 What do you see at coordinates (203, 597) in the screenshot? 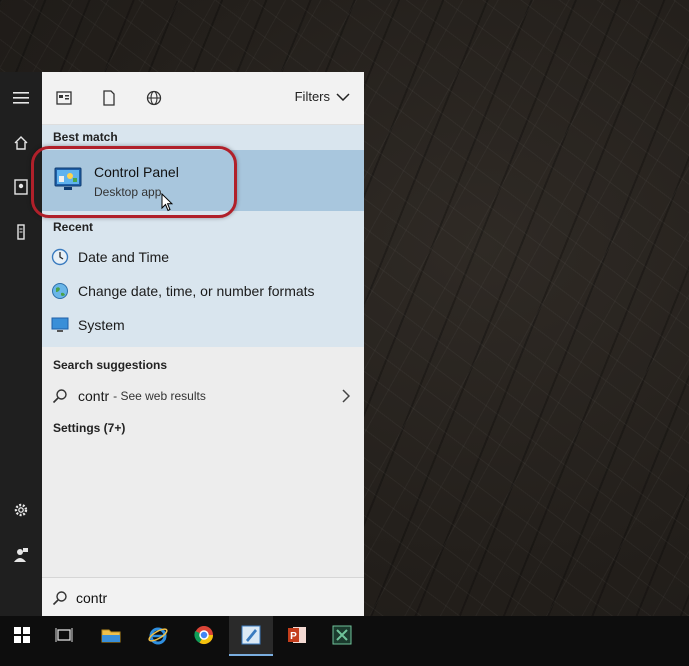
I see `search-box: contr` at bounding box center [203, 597].